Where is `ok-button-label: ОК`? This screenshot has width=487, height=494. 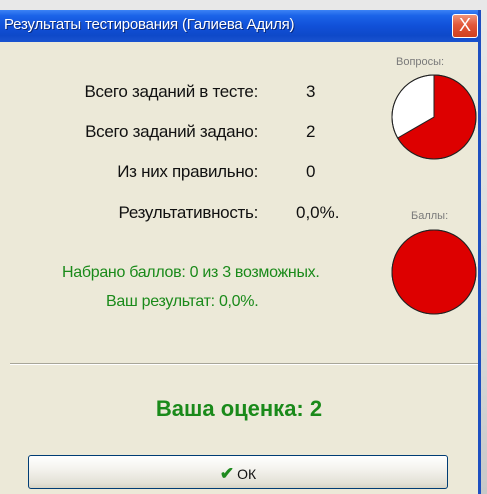 ok-button-label: ОК is located at coordinates (247, 474).